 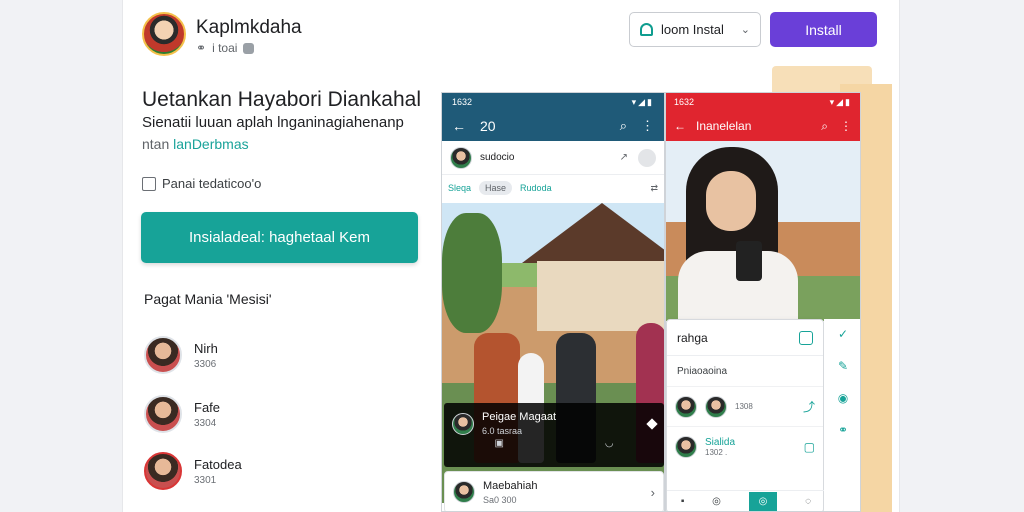 What do you see at coordinates (806, 337) in the screenshot?
I see `copy-icon` at bounding box center [806, 337].